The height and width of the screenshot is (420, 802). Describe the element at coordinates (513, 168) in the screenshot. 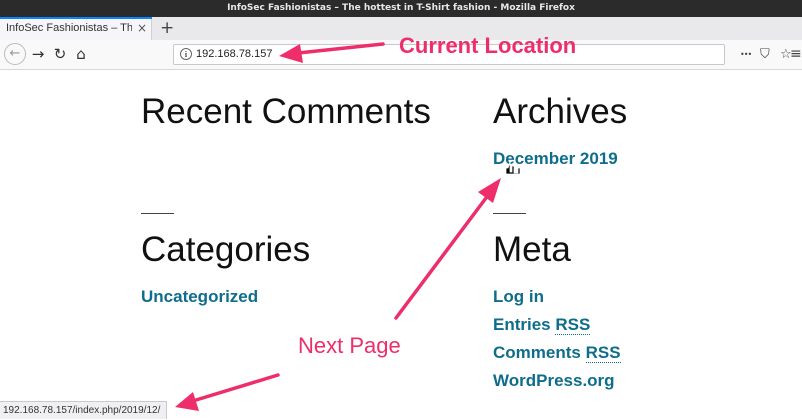

I see `mouse-pointer-icon` at that location.